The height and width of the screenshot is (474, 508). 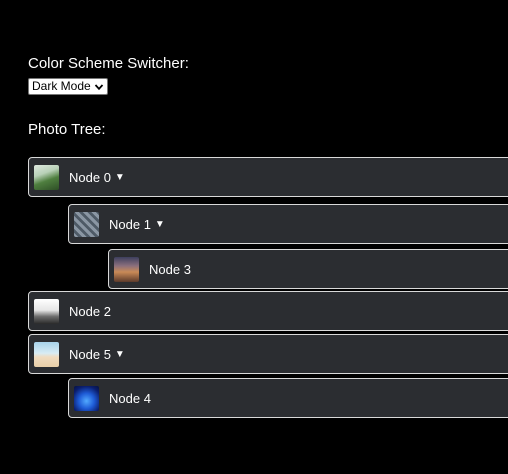 I want to click on color-scheme-select: Dark Mode, so click(x=68, y=86).